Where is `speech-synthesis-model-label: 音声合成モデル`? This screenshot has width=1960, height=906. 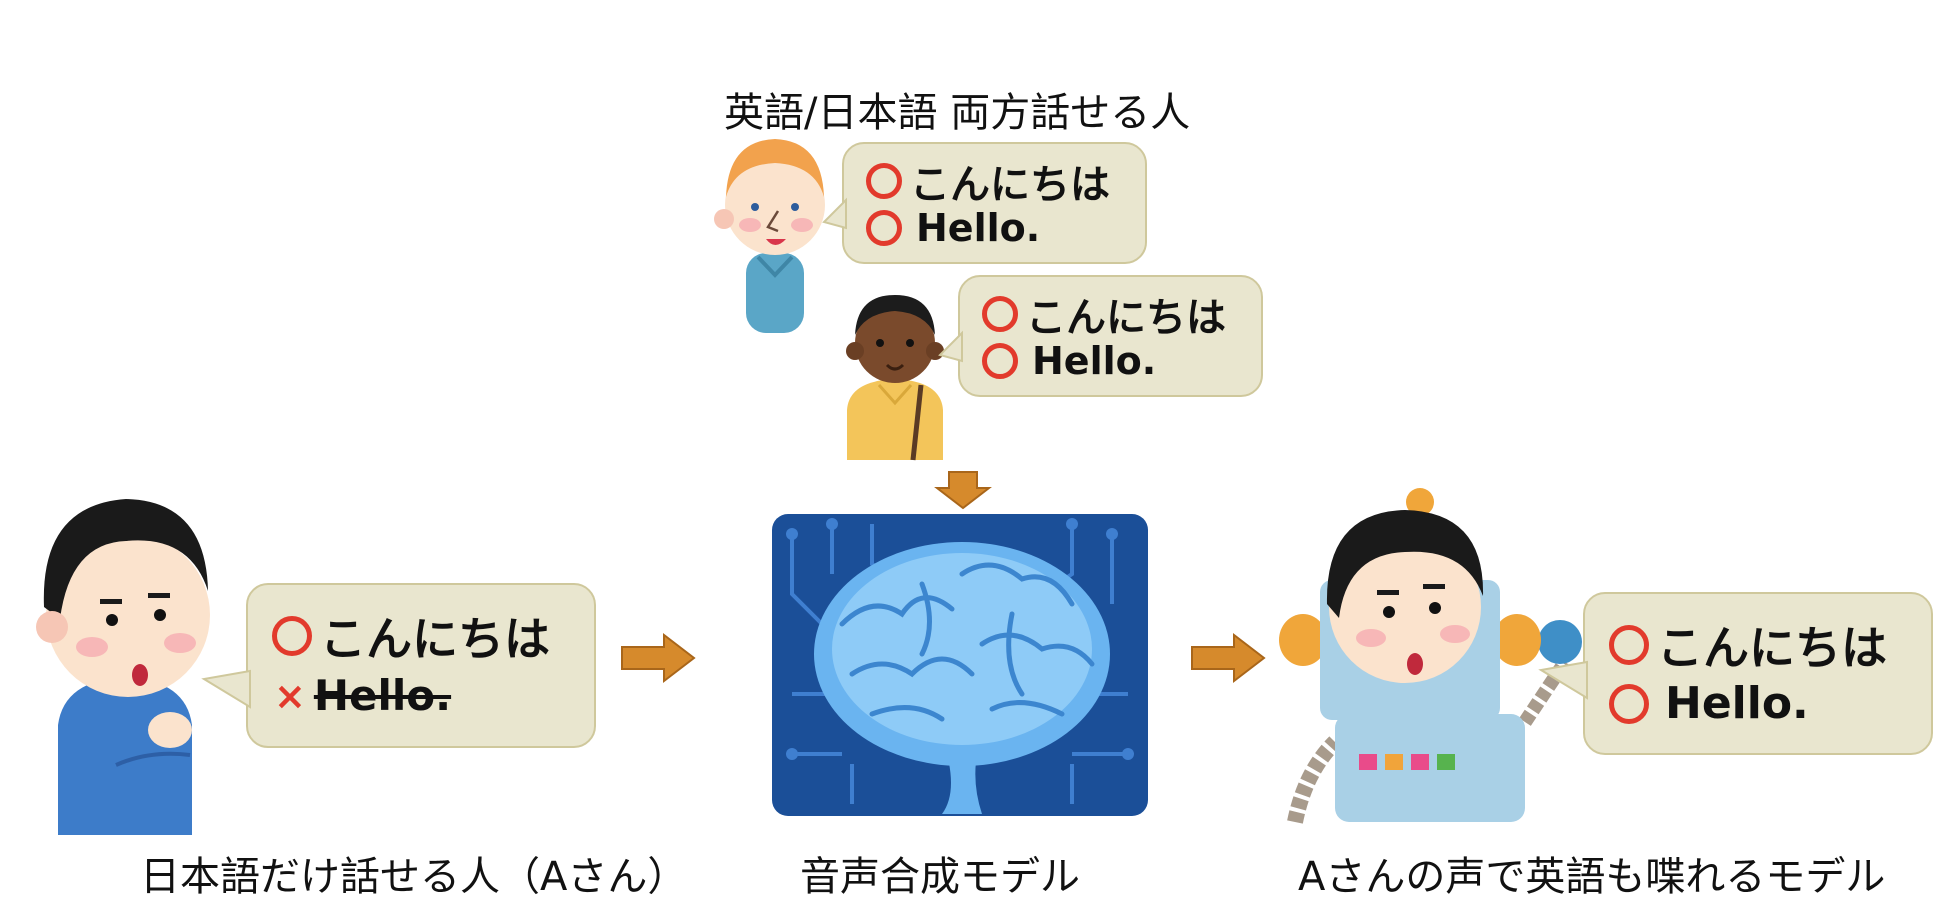
speech-synthesis-model-label: 音声合成モデル is located at coordinates (940, 877).